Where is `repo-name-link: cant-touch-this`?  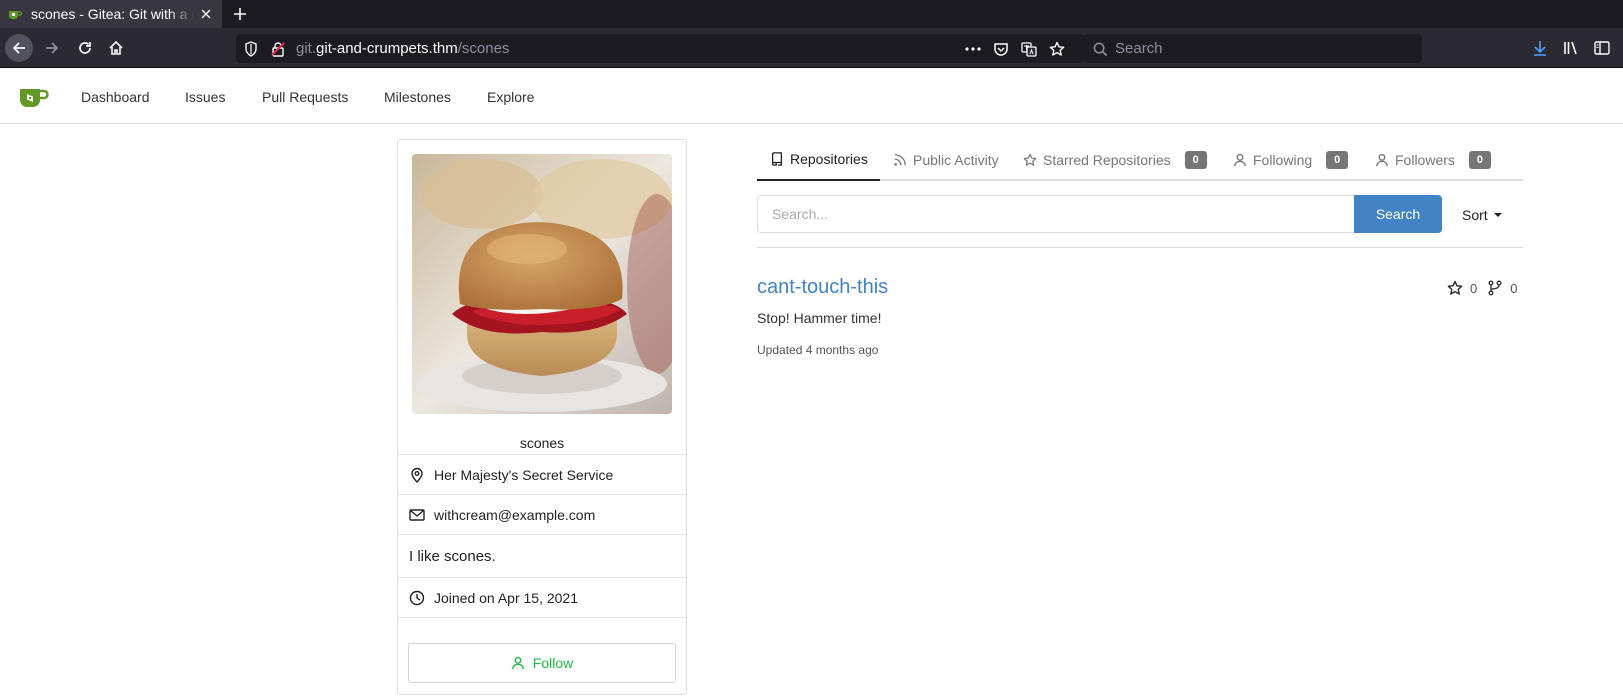
repo-name-link: cant-touch-this is located at coordinates (822, 287).